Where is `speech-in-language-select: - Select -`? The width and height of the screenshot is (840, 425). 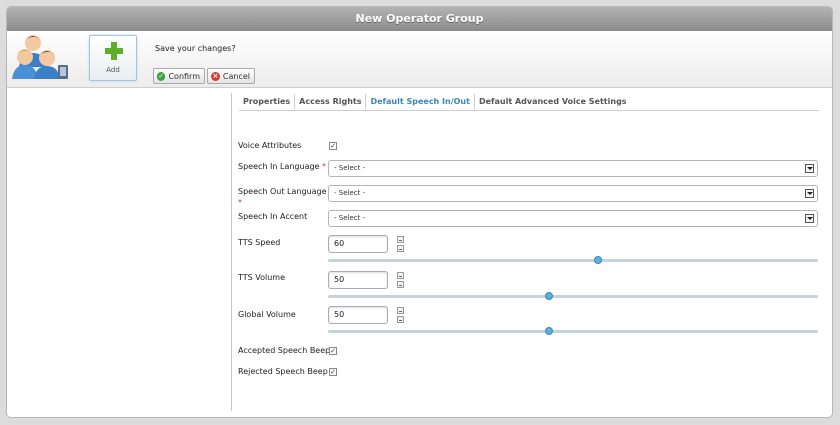
speech-in-language-select: - Select - is located at coordinates (573, 168).